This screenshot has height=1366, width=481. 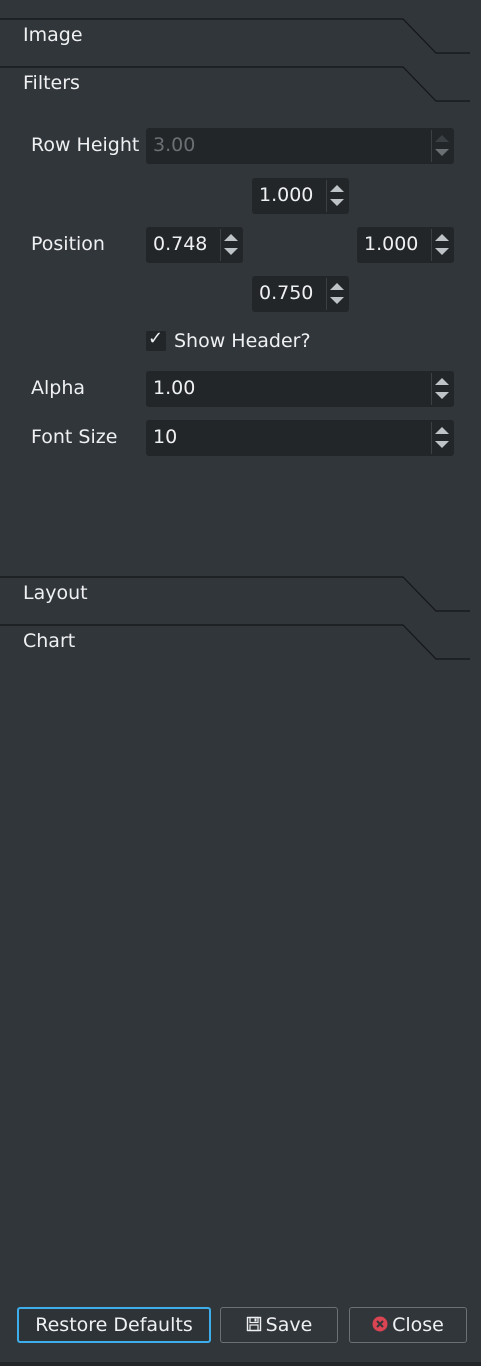 What do you see at coordinates (391, 244) in the screenshot?
I see `position-right-value: 1.000` at bounding box center [391, 244].